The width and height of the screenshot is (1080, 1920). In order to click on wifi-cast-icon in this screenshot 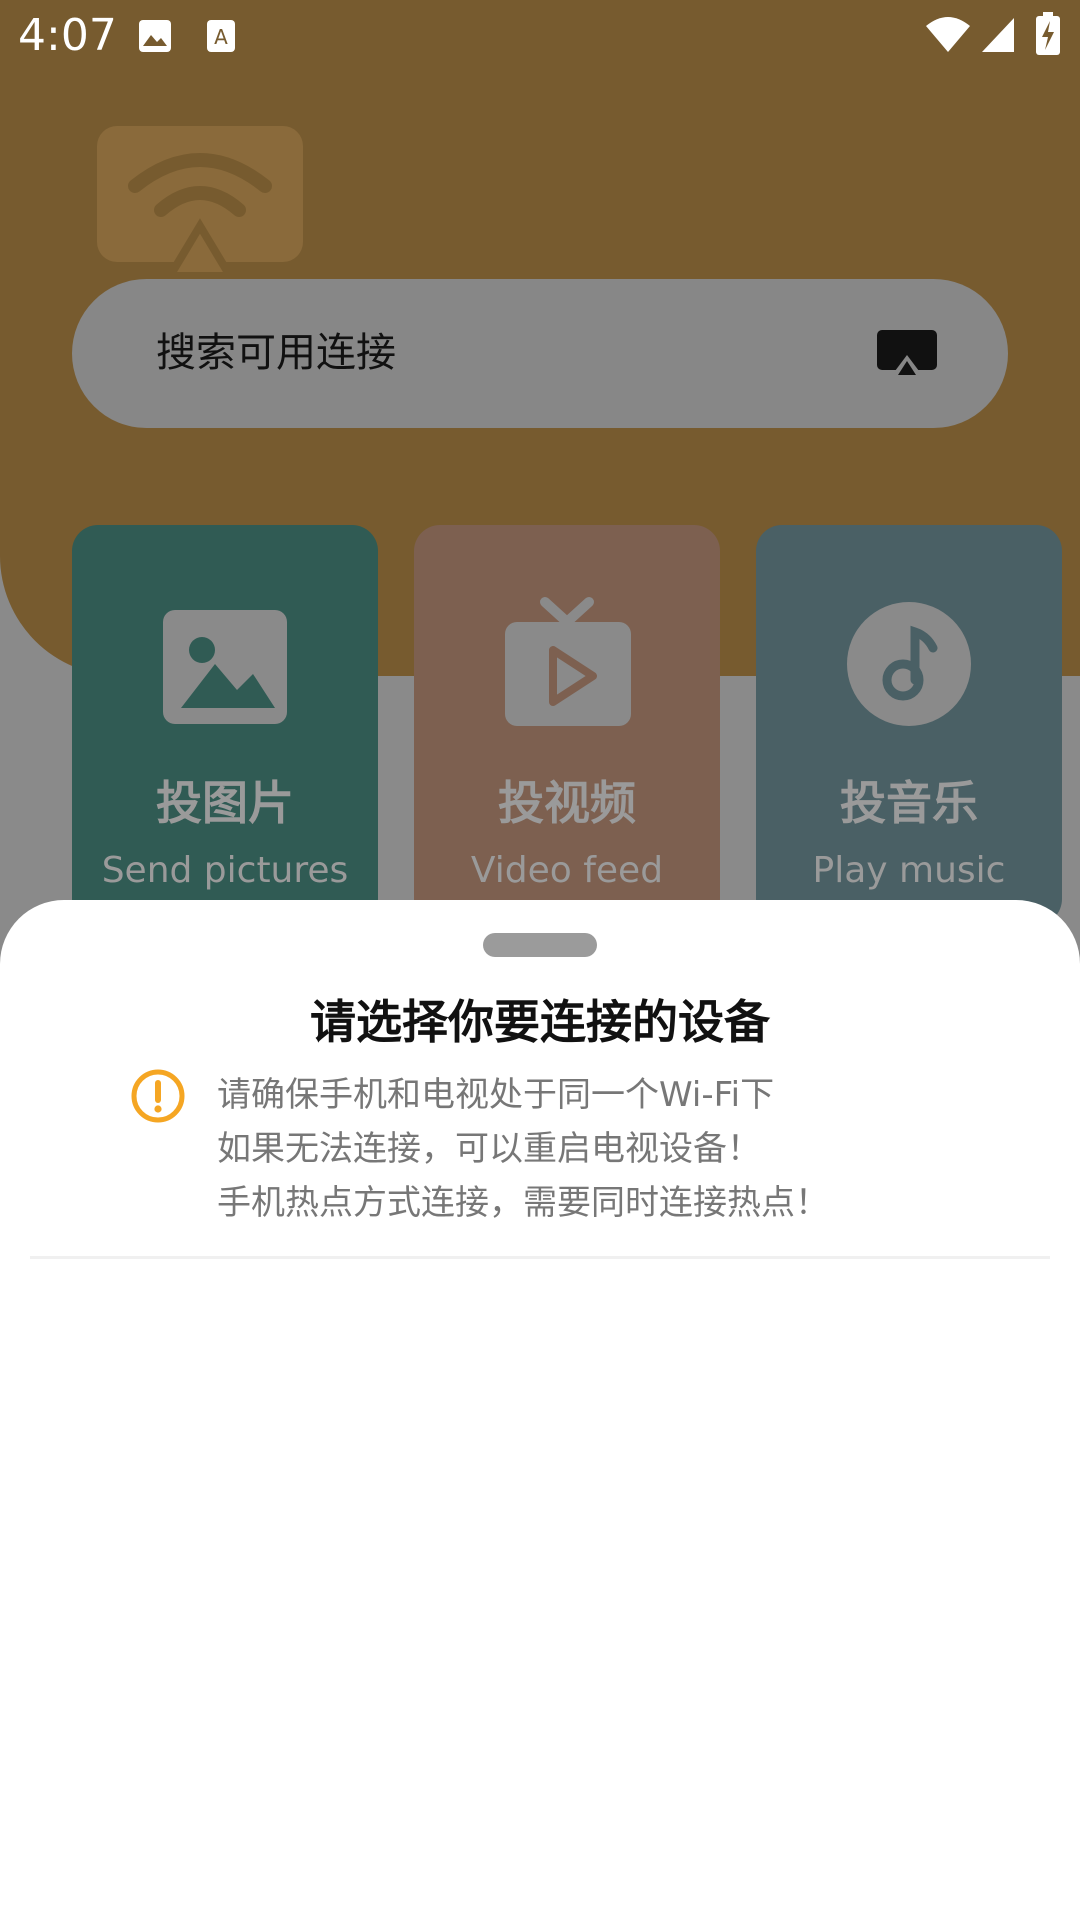, I will do `click(200, 203)`.